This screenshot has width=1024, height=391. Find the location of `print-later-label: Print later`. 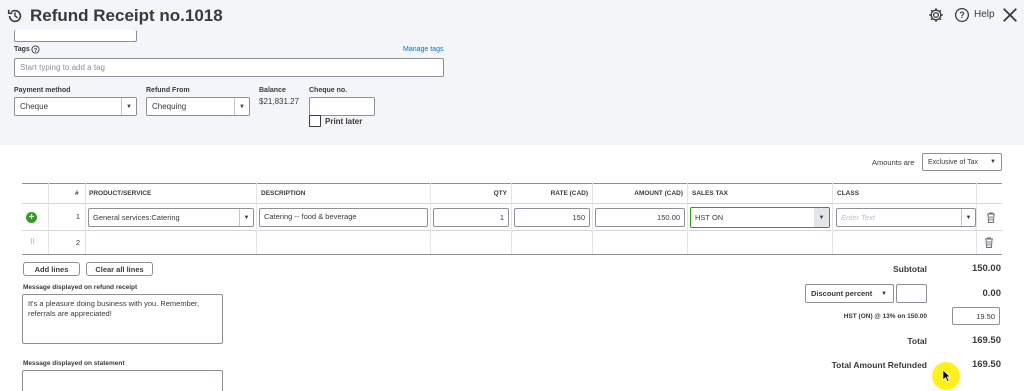

print-later-label: Print later is located at coordinates (344, 121).